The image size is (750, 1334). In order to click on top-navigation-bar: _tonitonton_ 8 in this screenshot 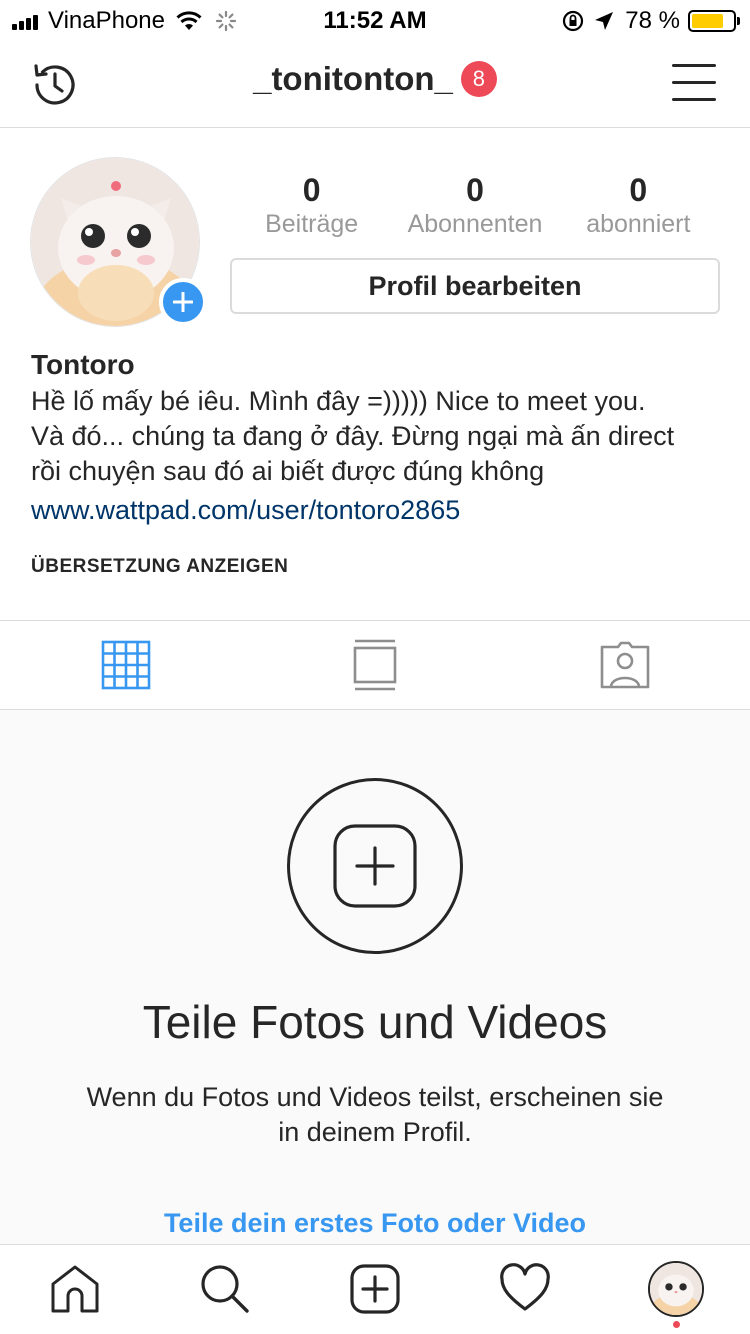, I will do `click(375, 84)`.